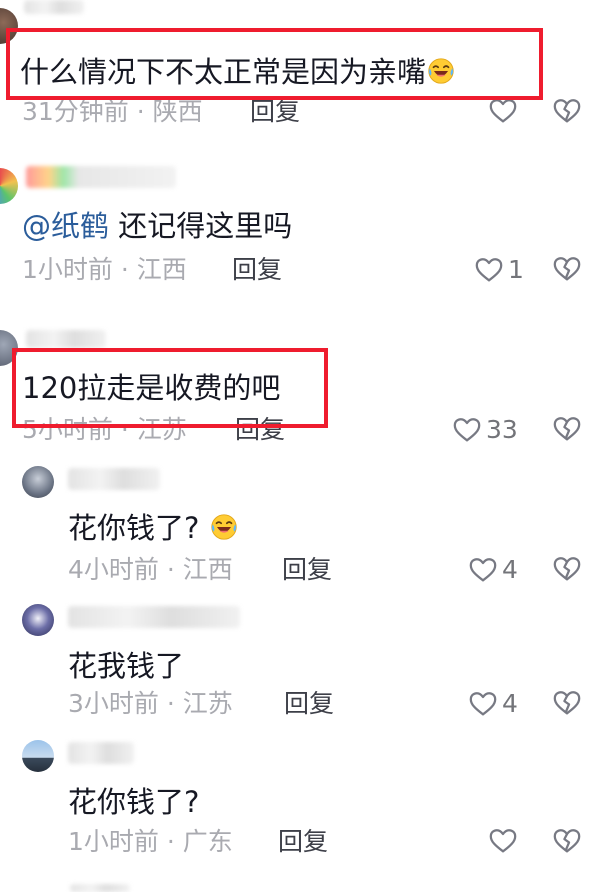 This screenshot has width=607, height=892. Describe the element at coordinates (161, 269) in the screenshot. I see `comment-location: 江西` at that location.